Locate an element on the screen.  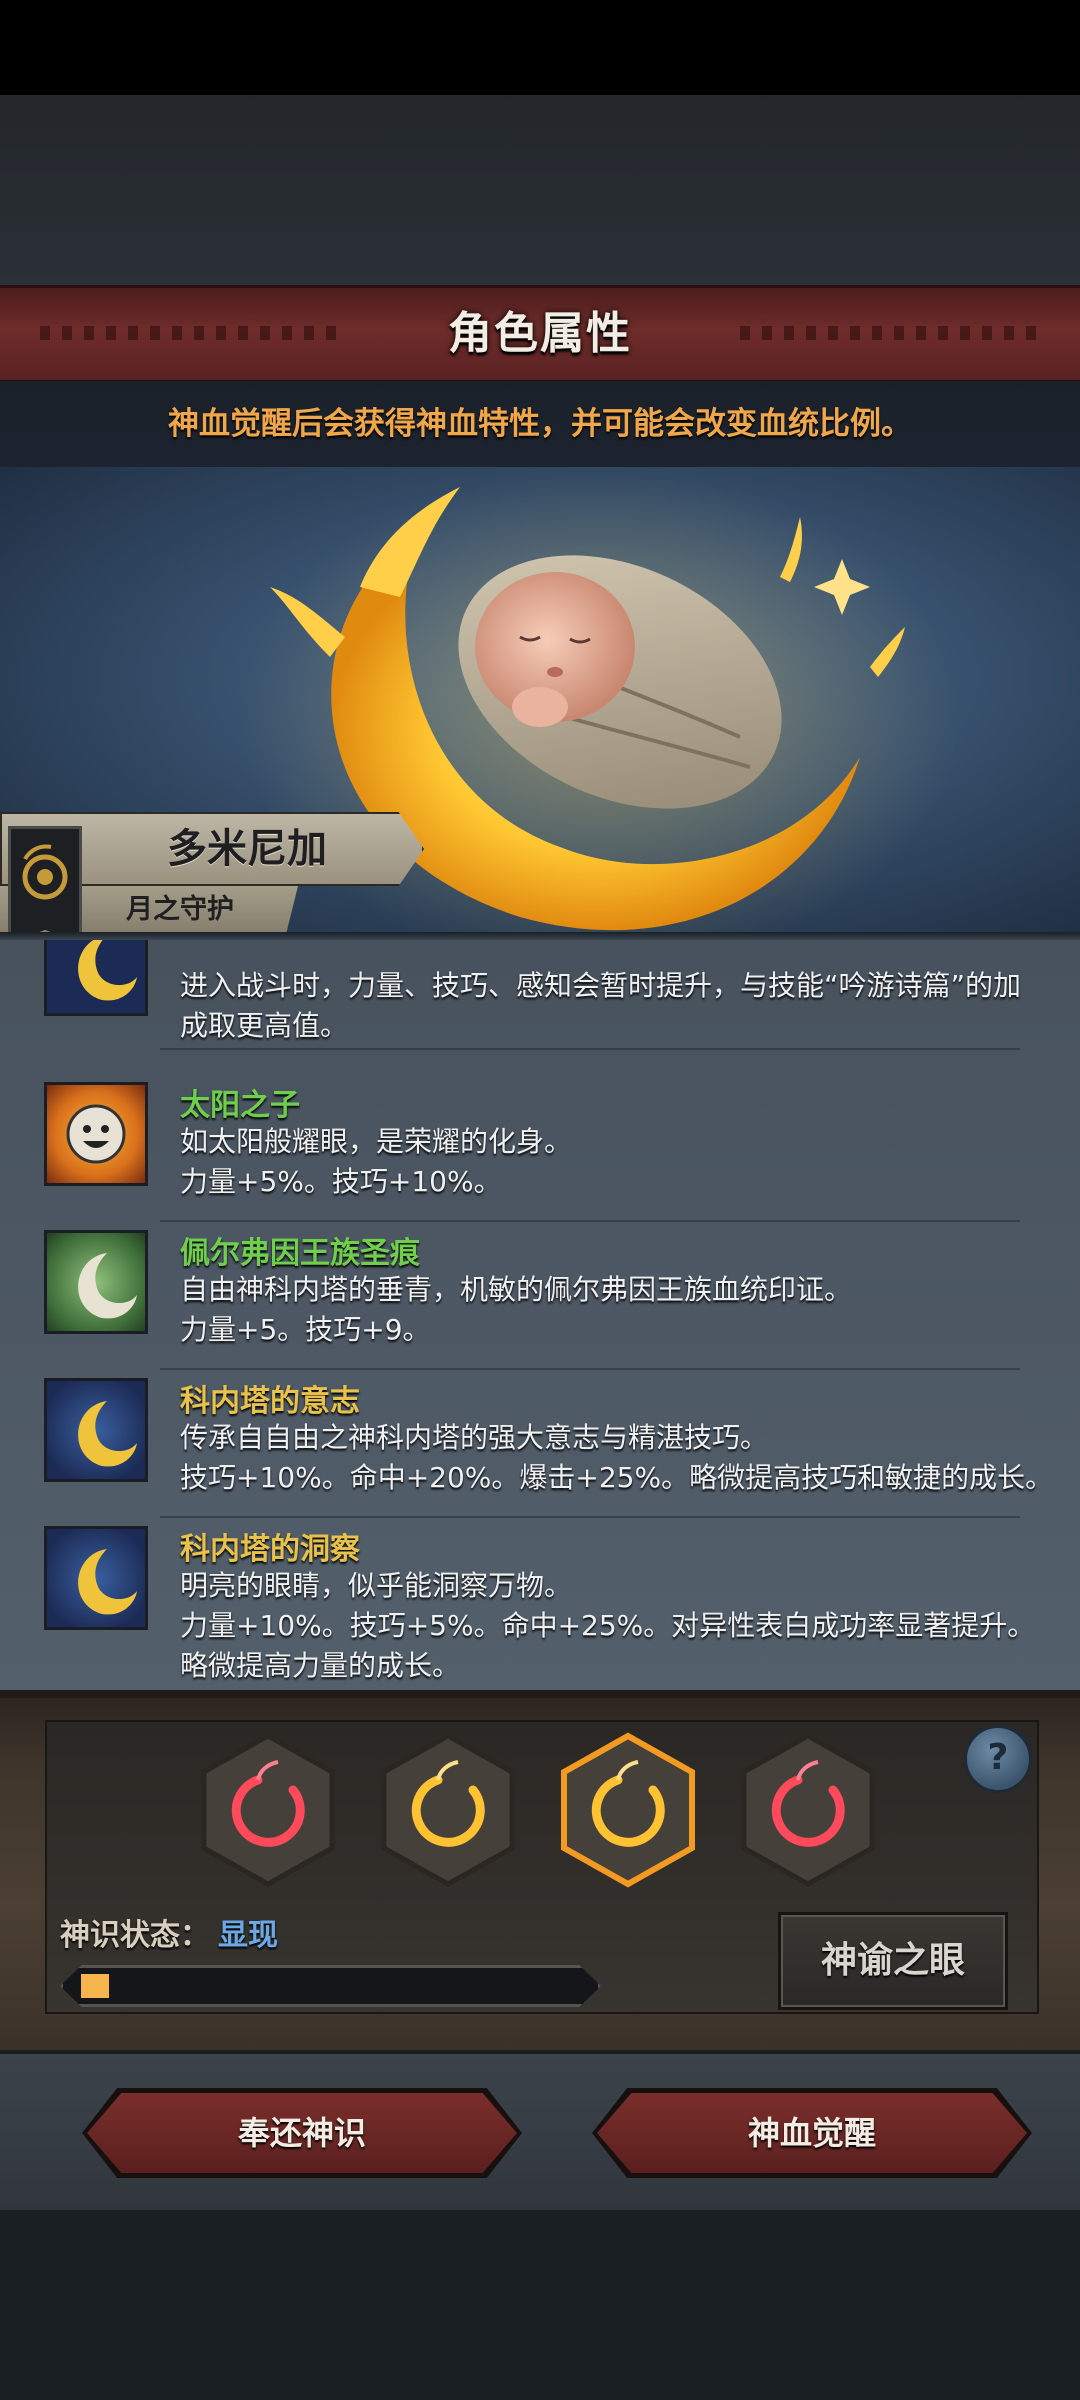
trait-description-line: 力量+5%。技巧+10%。 is located at coordinates (341, 1181).